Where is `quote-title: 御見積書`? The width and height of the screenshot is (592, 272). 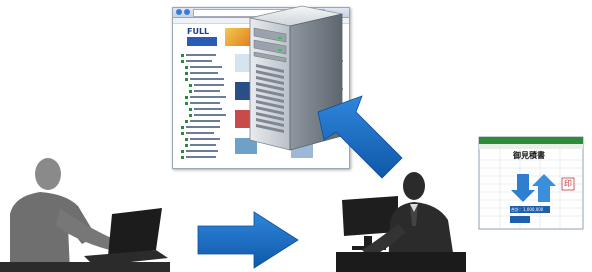 quote-title: 御見積書 is located at coordinates (529, 155).